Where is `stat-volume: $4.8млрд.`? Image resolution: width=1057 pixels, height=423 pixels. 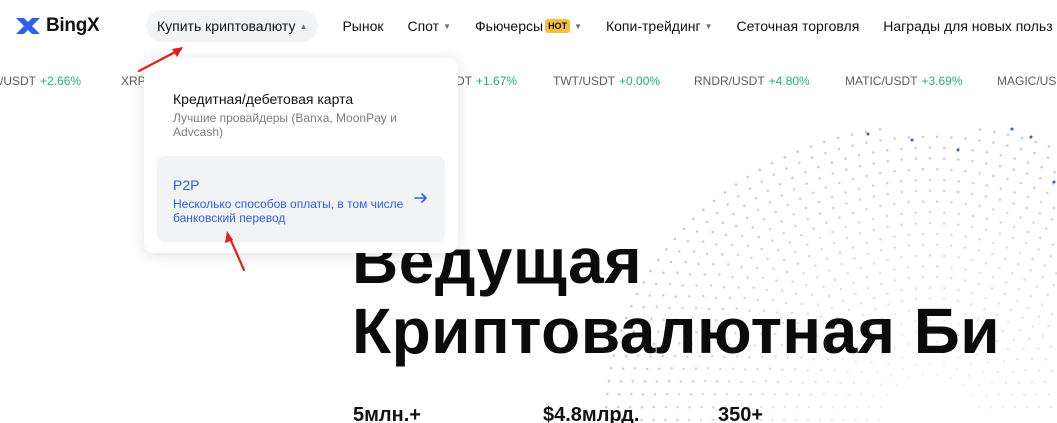 stat-volume: $4.8млрд. is located at coordinates (591, 413).